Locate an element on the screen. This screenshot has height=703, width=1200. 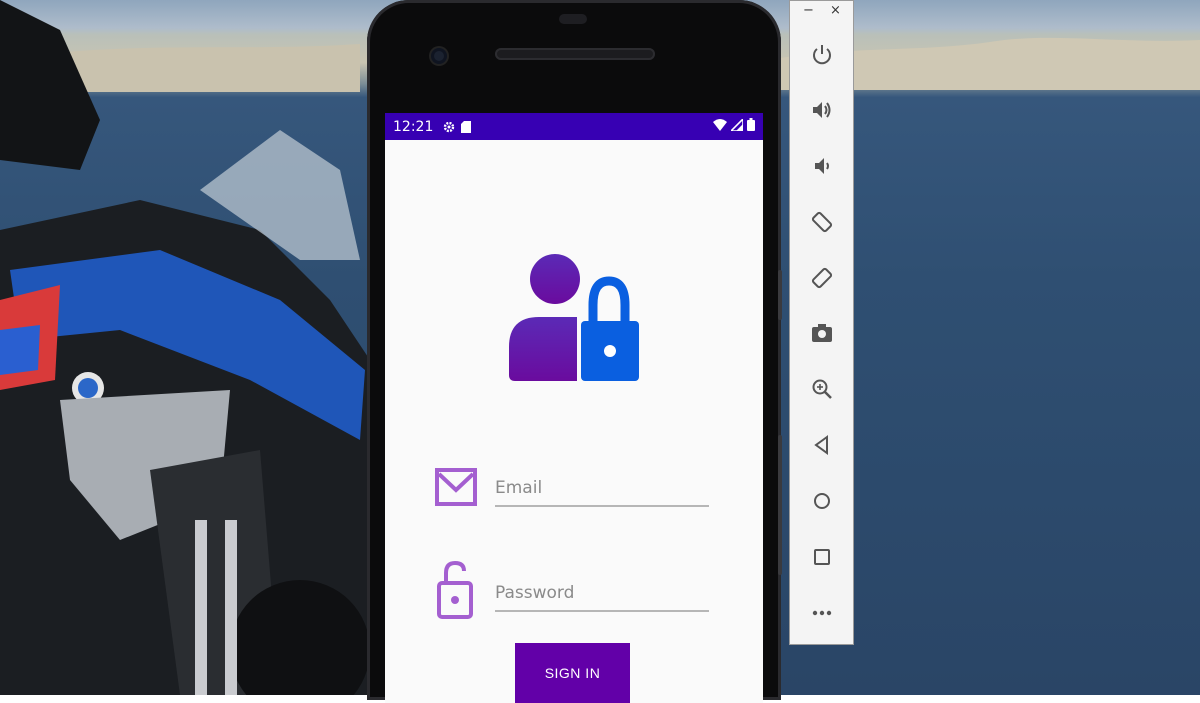
battery-icon is located at coordinates (751, 126).